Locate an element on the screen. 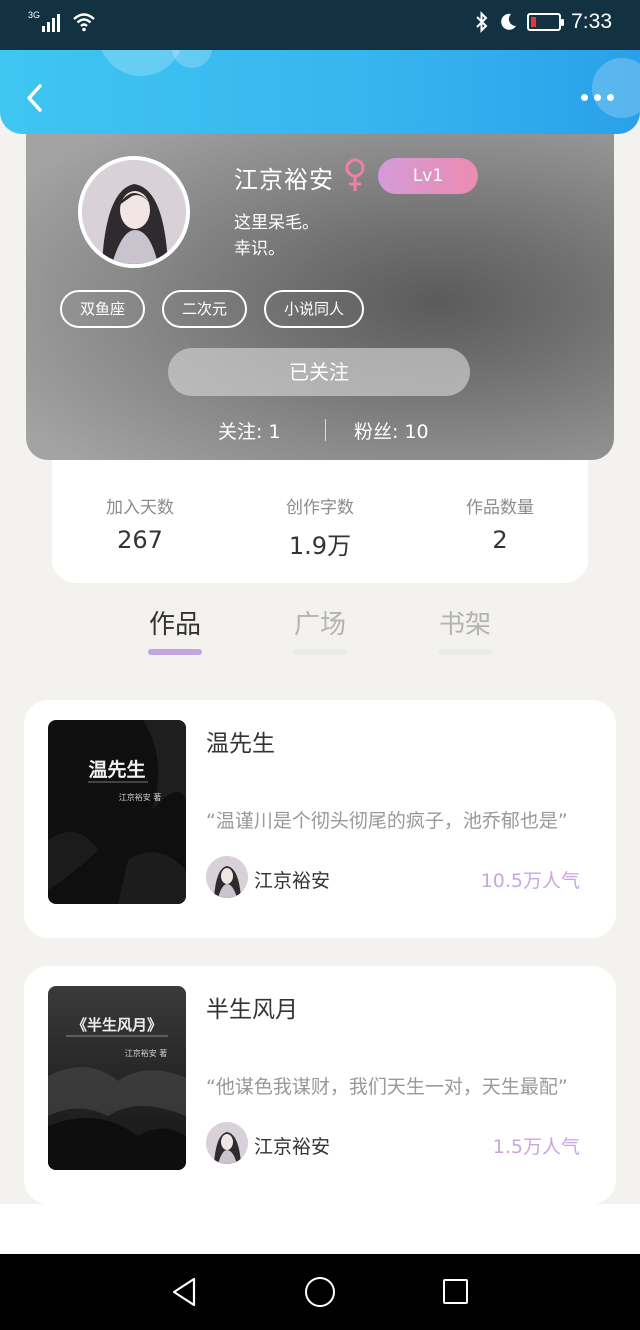  nav-home-icon is located at coordinates (320, 1292).